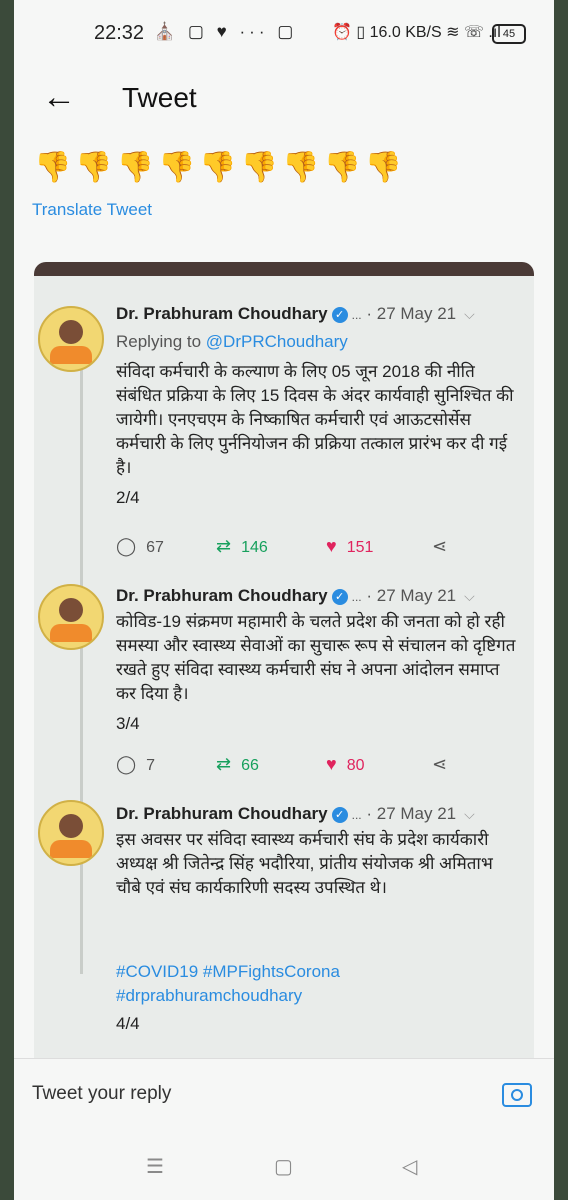 This screenshot has height=1200, width=568. I want to click on reply-composer: Tweet your reply, so click(284, 1093).